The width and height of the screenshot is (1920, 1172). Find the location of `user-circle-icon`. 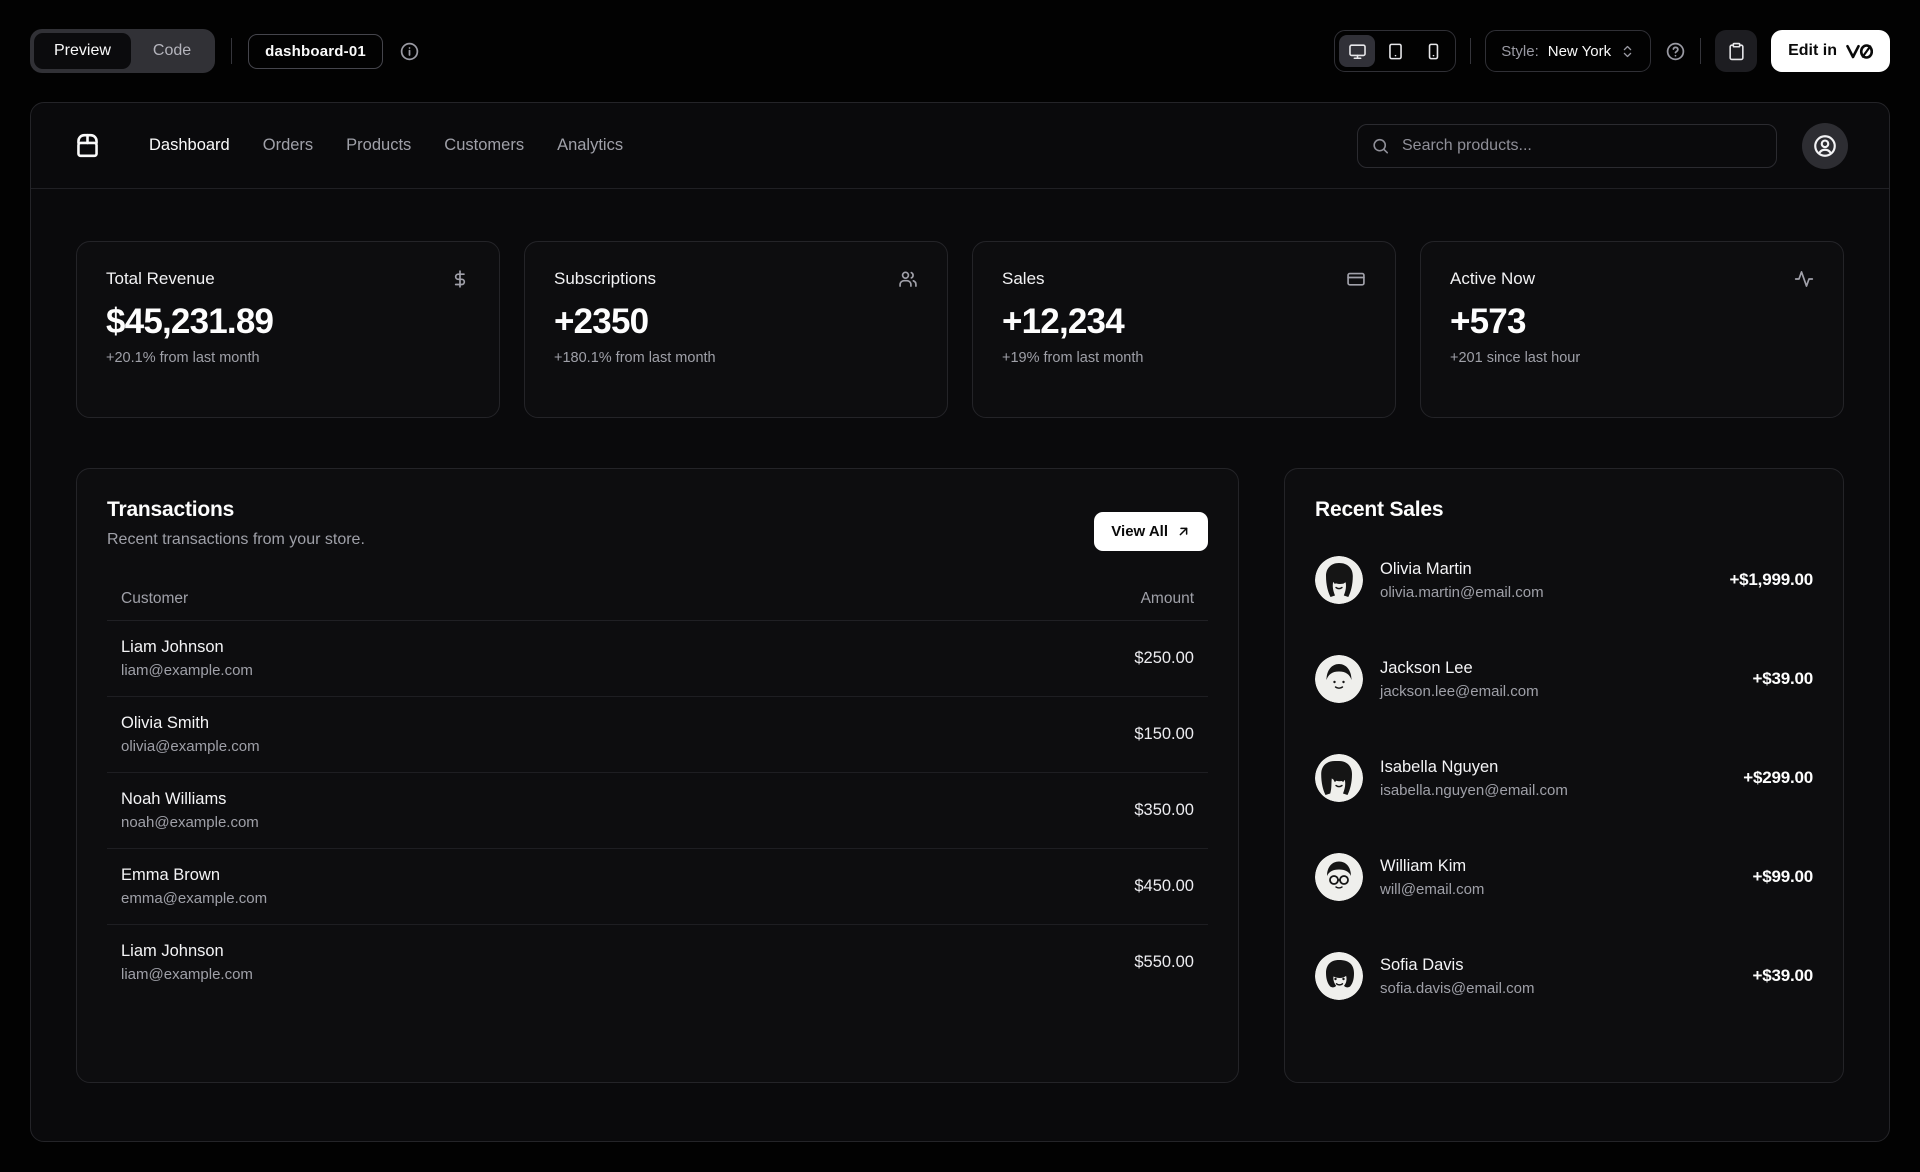

user-circle-icon is located at coordinates (1825, 146).